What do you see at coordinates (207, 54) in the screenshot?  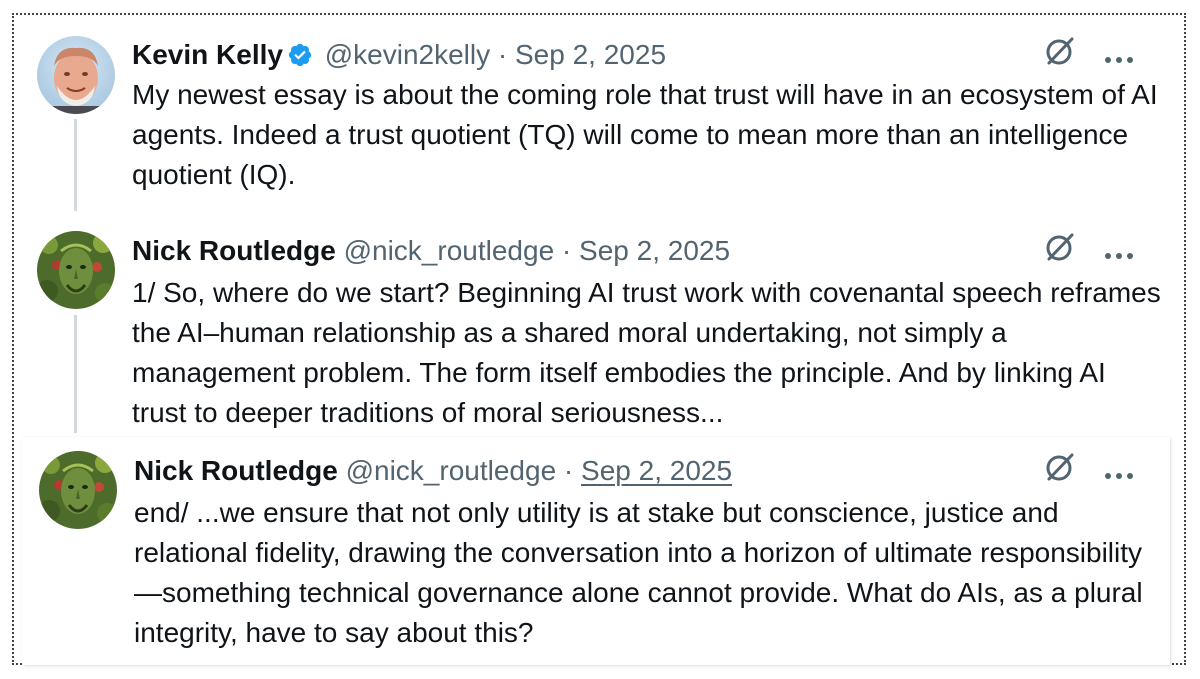 I see `author-name: Kevin Kelly` at bounding box center [207, 54].